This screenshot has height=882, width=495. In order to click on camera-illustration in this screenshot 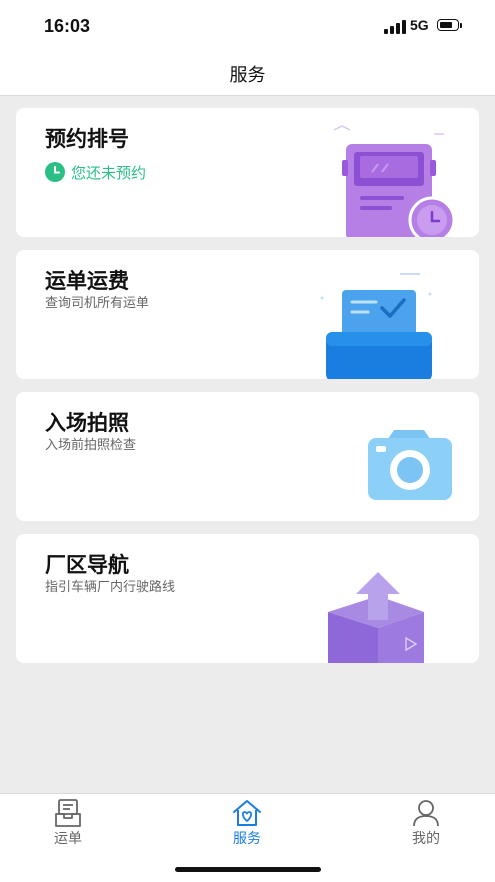, I will do `click(410, 465)`.